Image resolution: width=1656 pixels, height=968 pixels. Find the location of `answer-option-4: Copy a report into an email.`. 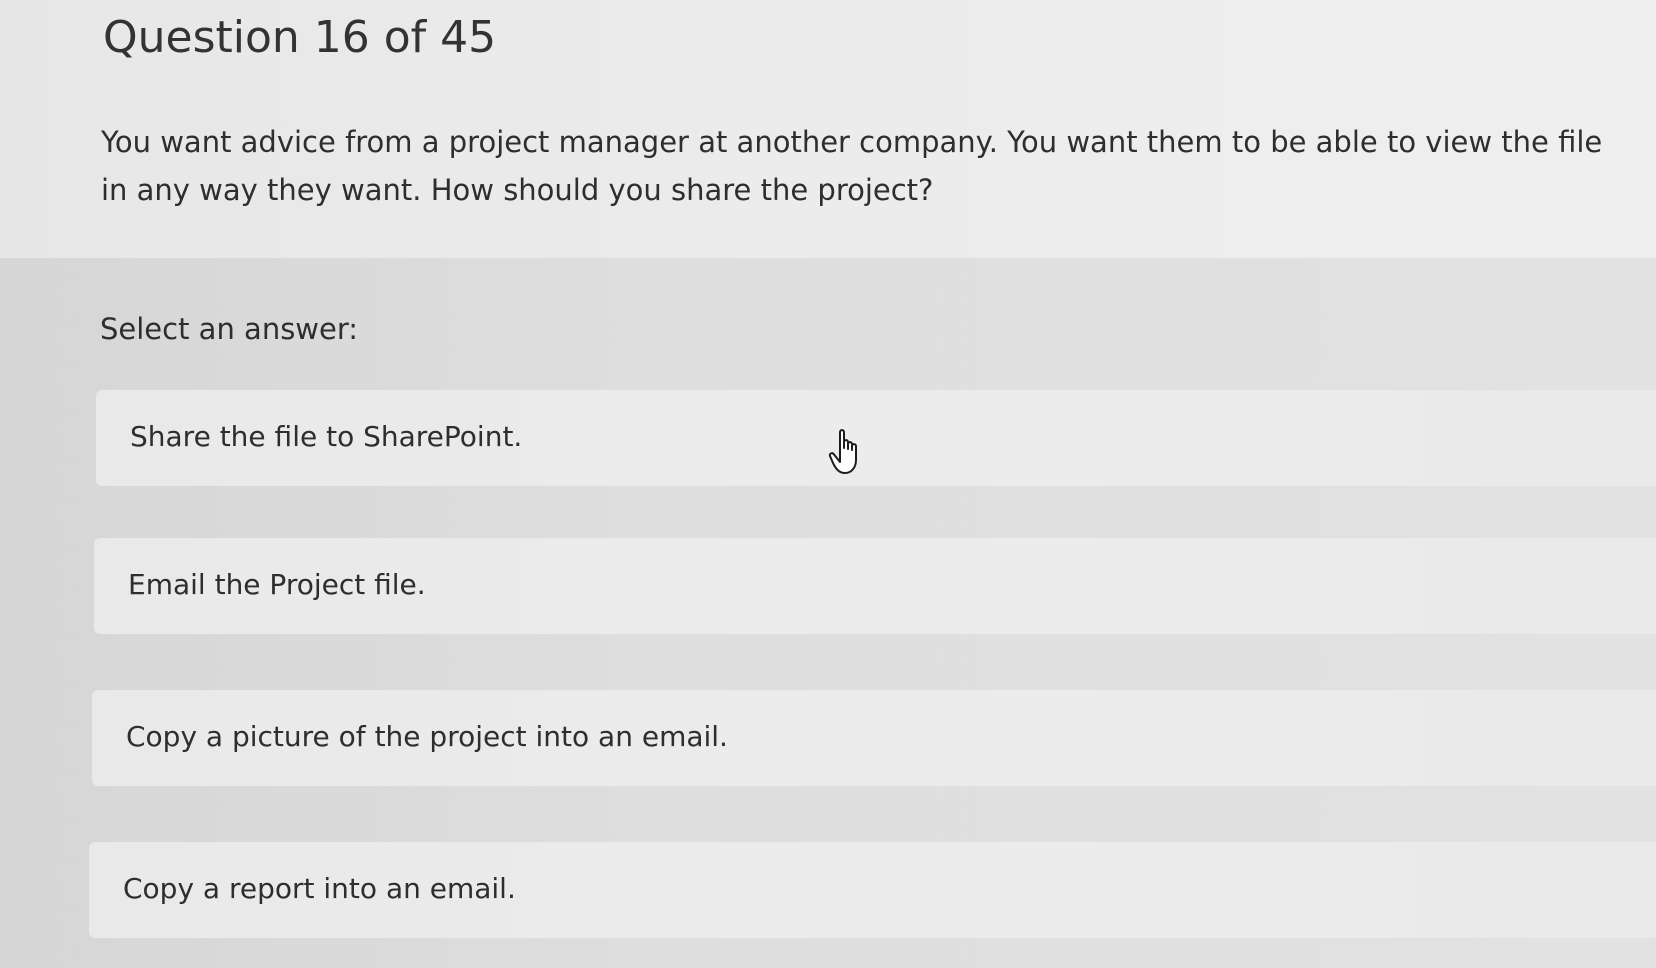

answer-option-4: Copy a report into an email. is located at coordinates (872, 890).